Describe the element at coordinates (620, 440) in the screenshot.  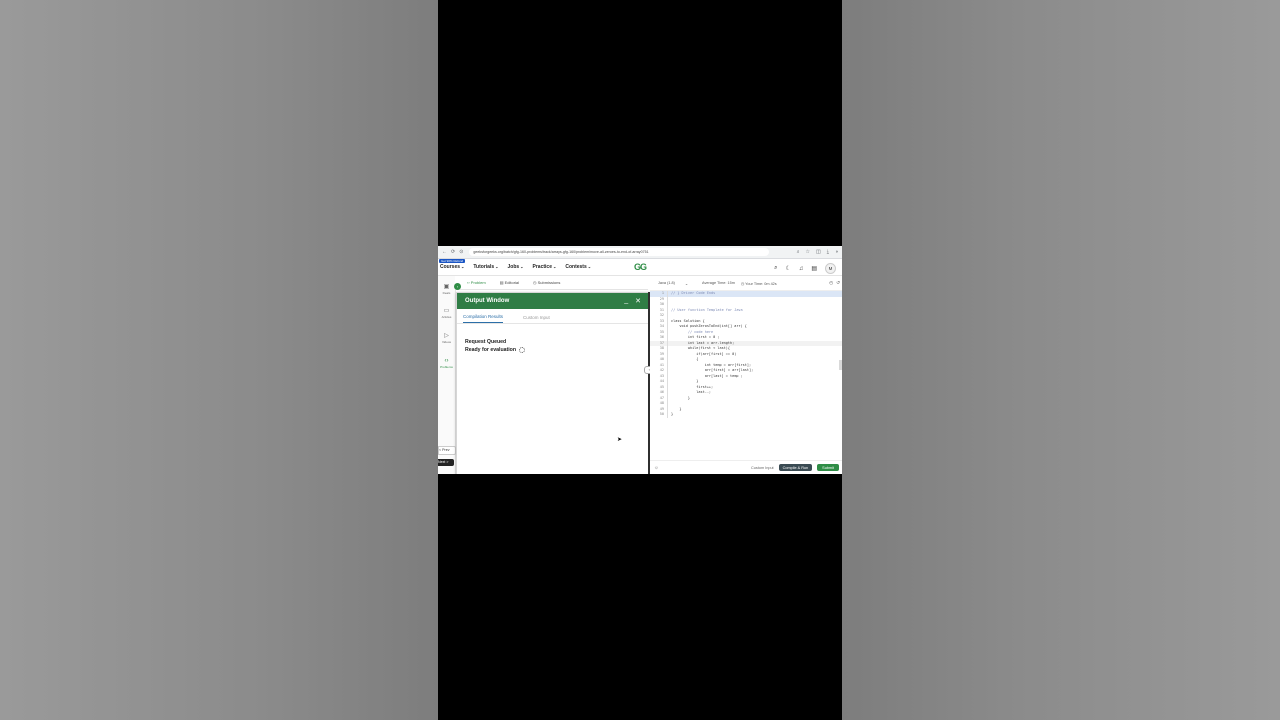
I see `mouse-cursor-icon: ➤` at that location.